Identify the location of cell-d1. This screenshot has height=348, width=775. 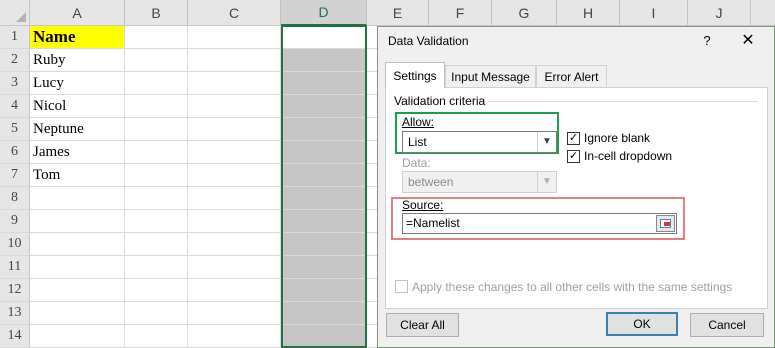
(324, 37).